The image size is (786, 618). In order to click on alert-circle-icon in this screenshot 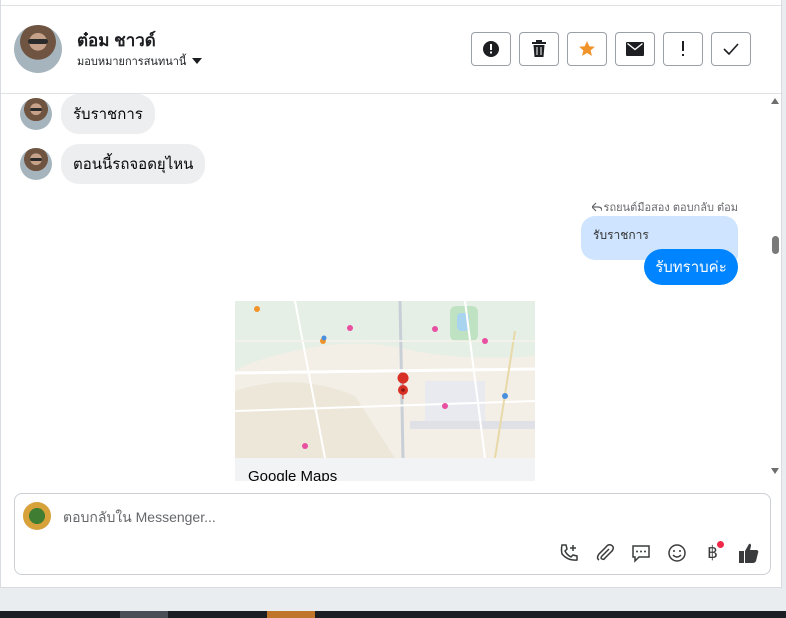, I will do `click(491, 49)`.